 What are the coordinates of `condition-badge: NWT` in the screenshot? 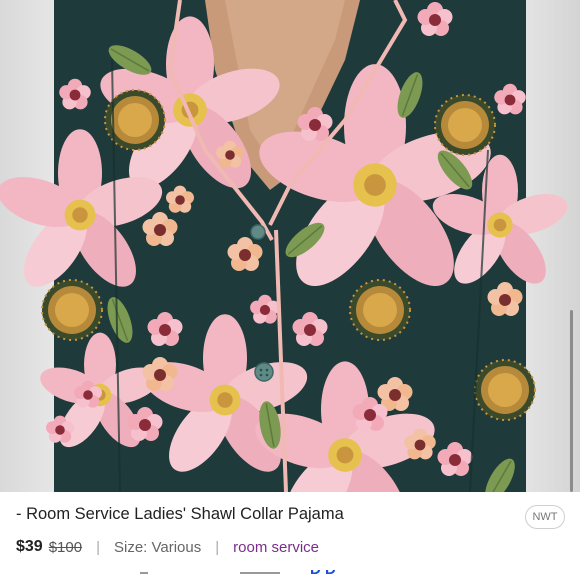 It's located at (545, 517).